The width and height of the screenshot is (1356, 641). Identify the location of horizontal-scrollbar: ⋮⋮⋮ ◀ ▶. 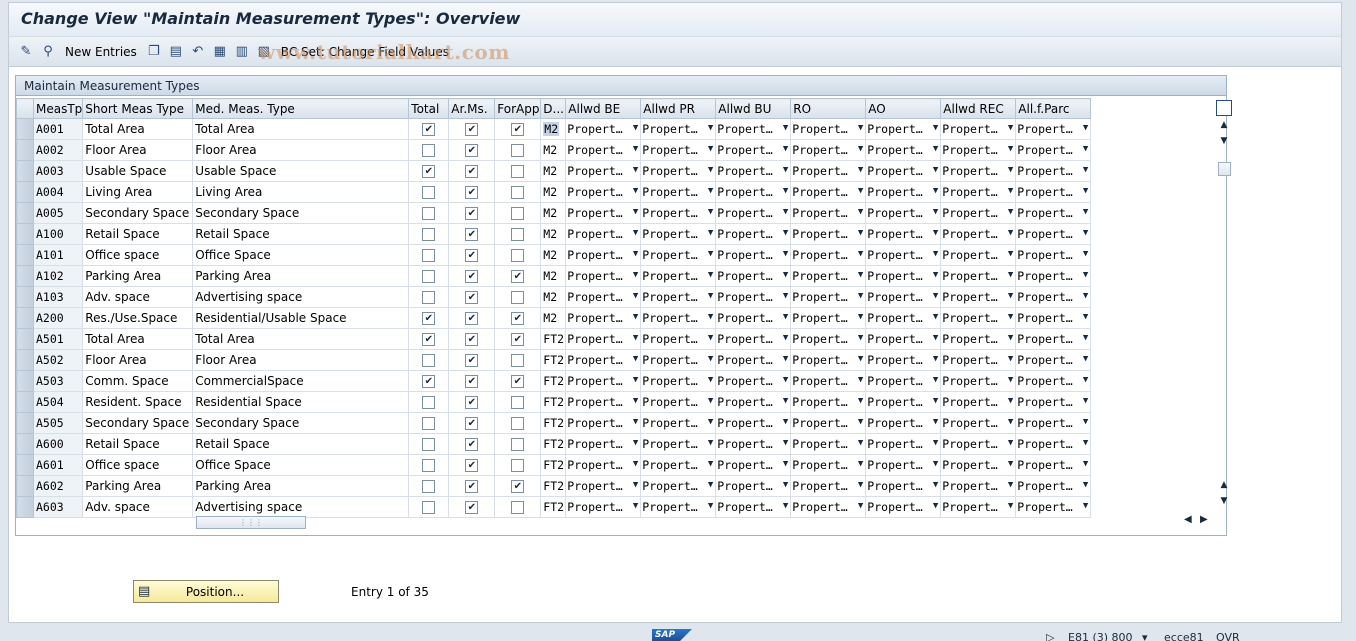
(702, 522).